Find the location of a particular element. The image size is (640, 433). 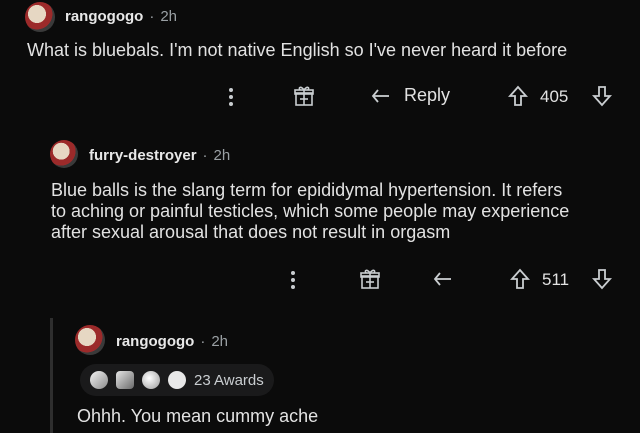

reply-button: Reply is located at coordinates (410, 95).